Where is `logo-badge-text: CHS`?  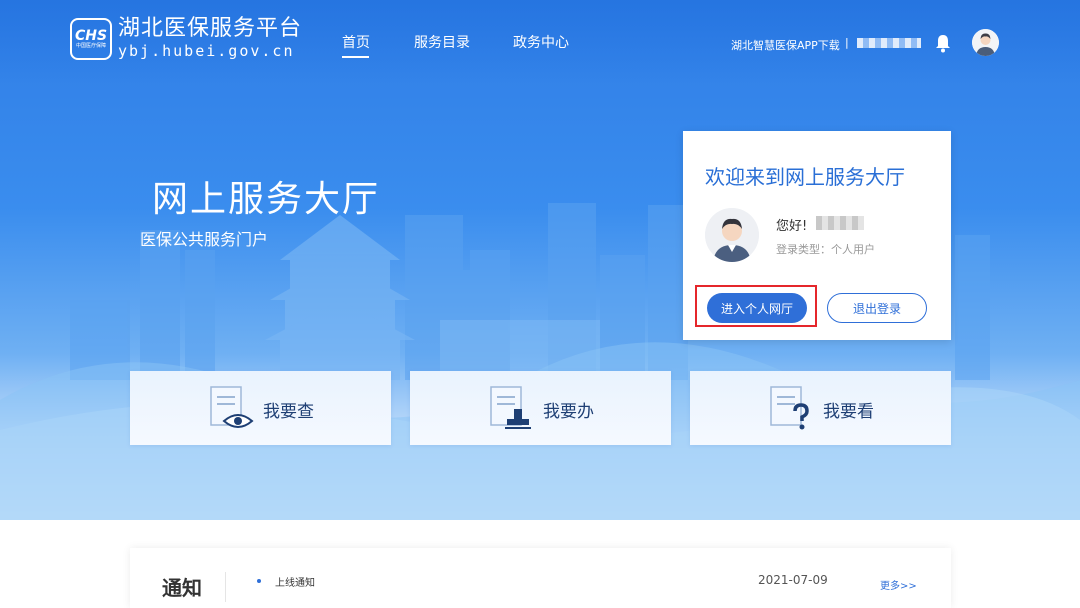
logo-badge-text: CHS is located at coordinates (91, 35).